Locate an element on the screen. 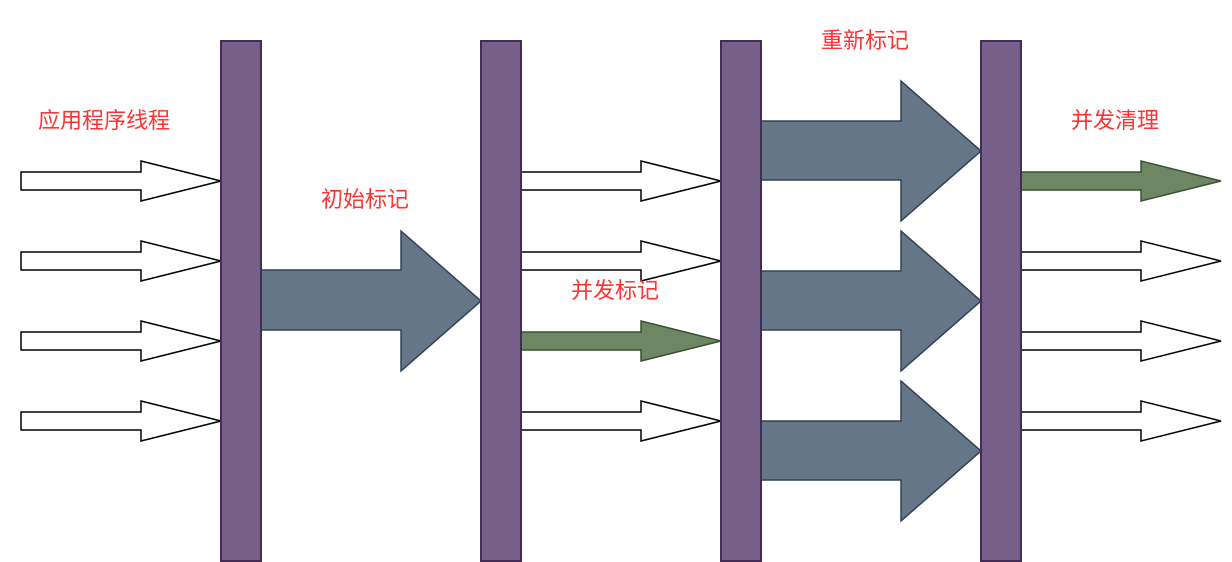  remark-arrow-bottom is located at coordinates (871, 451).